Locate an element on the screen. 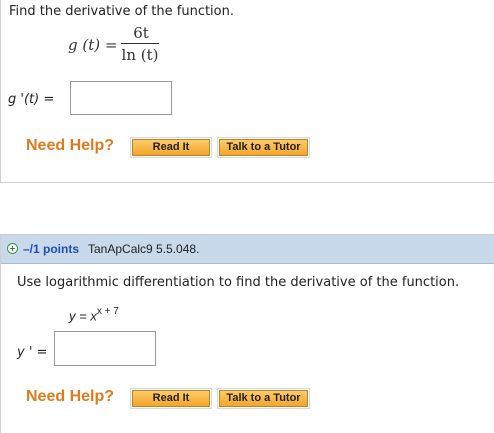  points-label: –/1 points is located at coordinates (51, 249).